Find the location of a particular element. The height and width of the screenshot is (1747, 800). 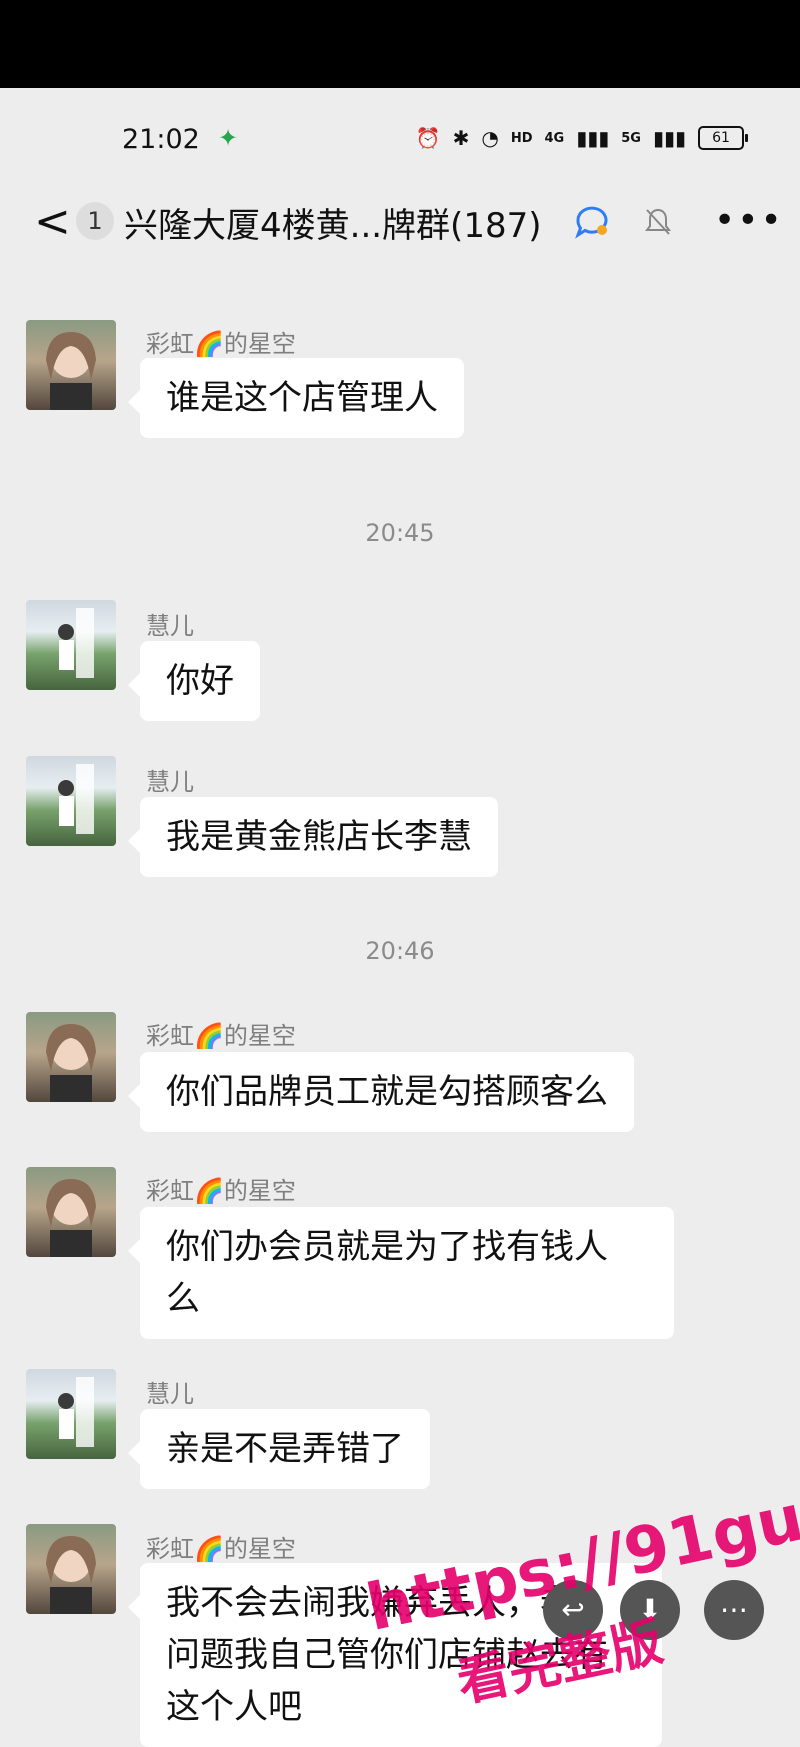

wifi-icon: ◔ is located at coordinates (490, 138).